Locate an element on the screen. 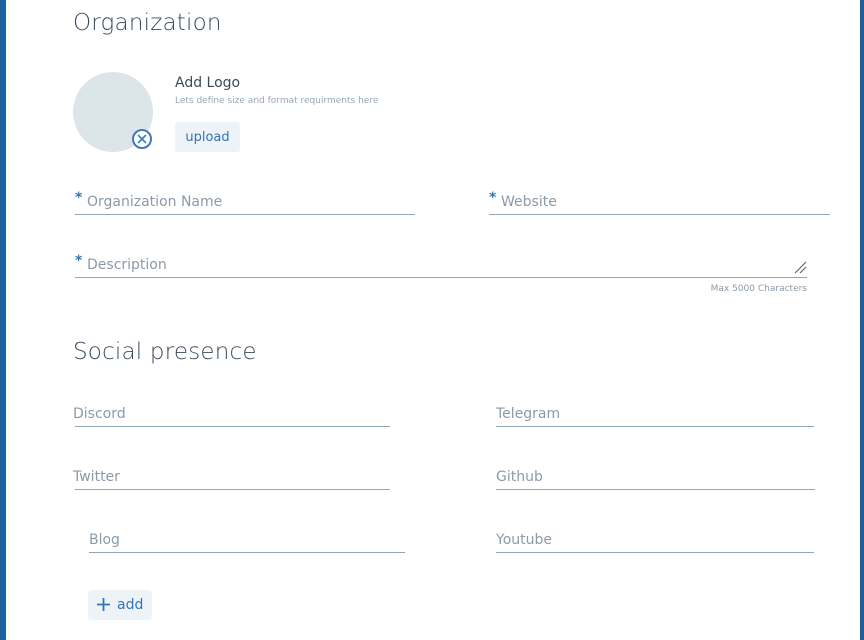  telegram-placeholder: Telegram is located at coordinates (528, 414).